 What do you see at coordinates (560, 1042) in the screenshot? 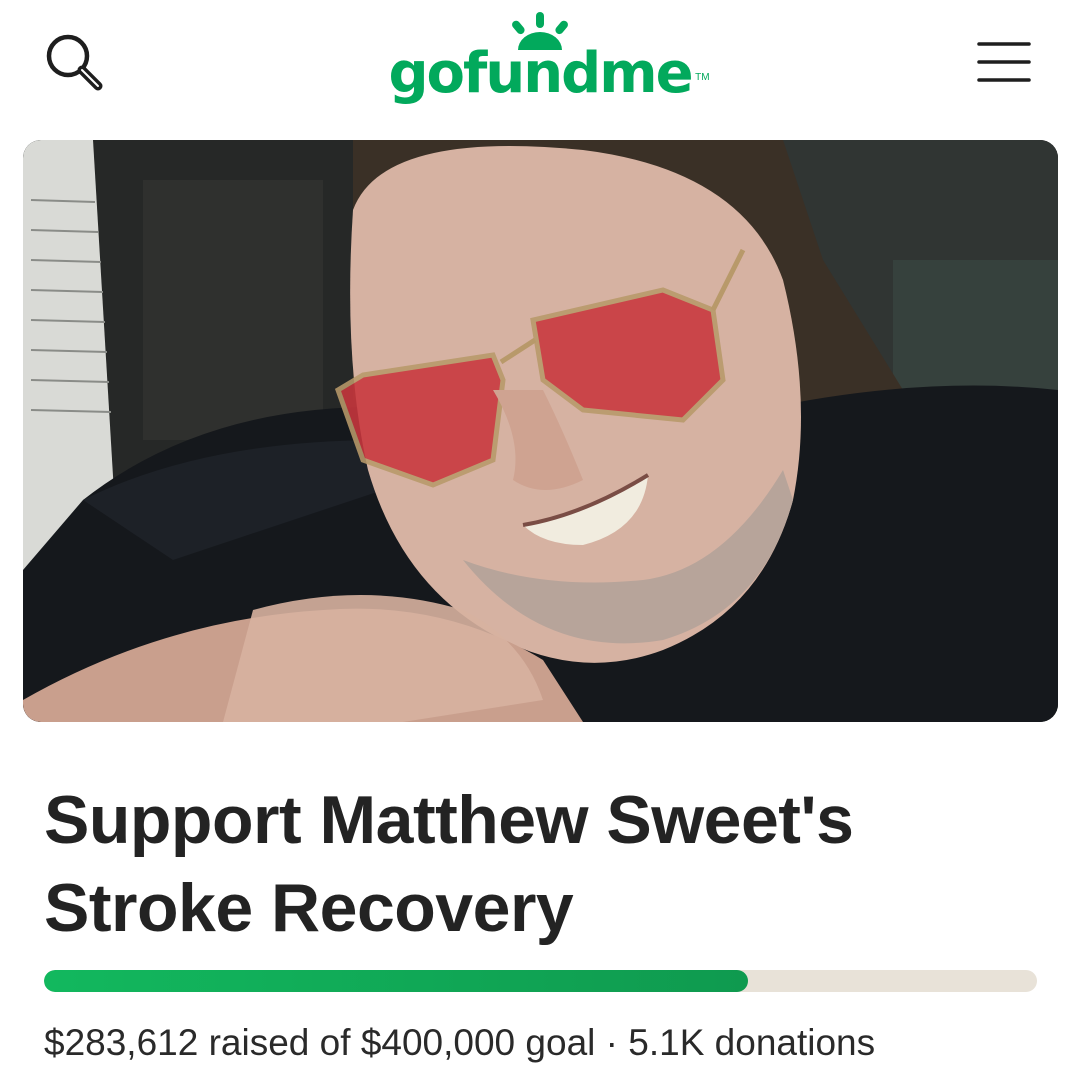
I see `goal-label: goal` at bounding box center [560, 1042].